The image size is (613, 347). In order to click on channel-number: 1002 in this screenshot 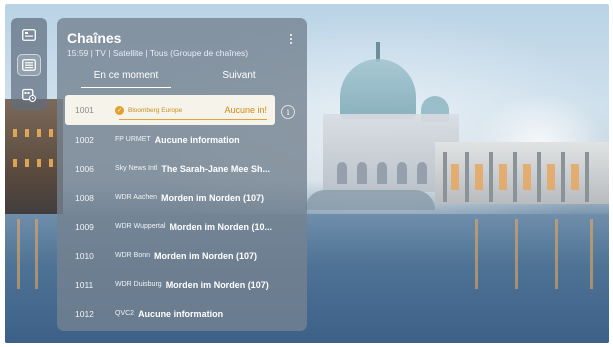, I will do `click(84, 139)`.